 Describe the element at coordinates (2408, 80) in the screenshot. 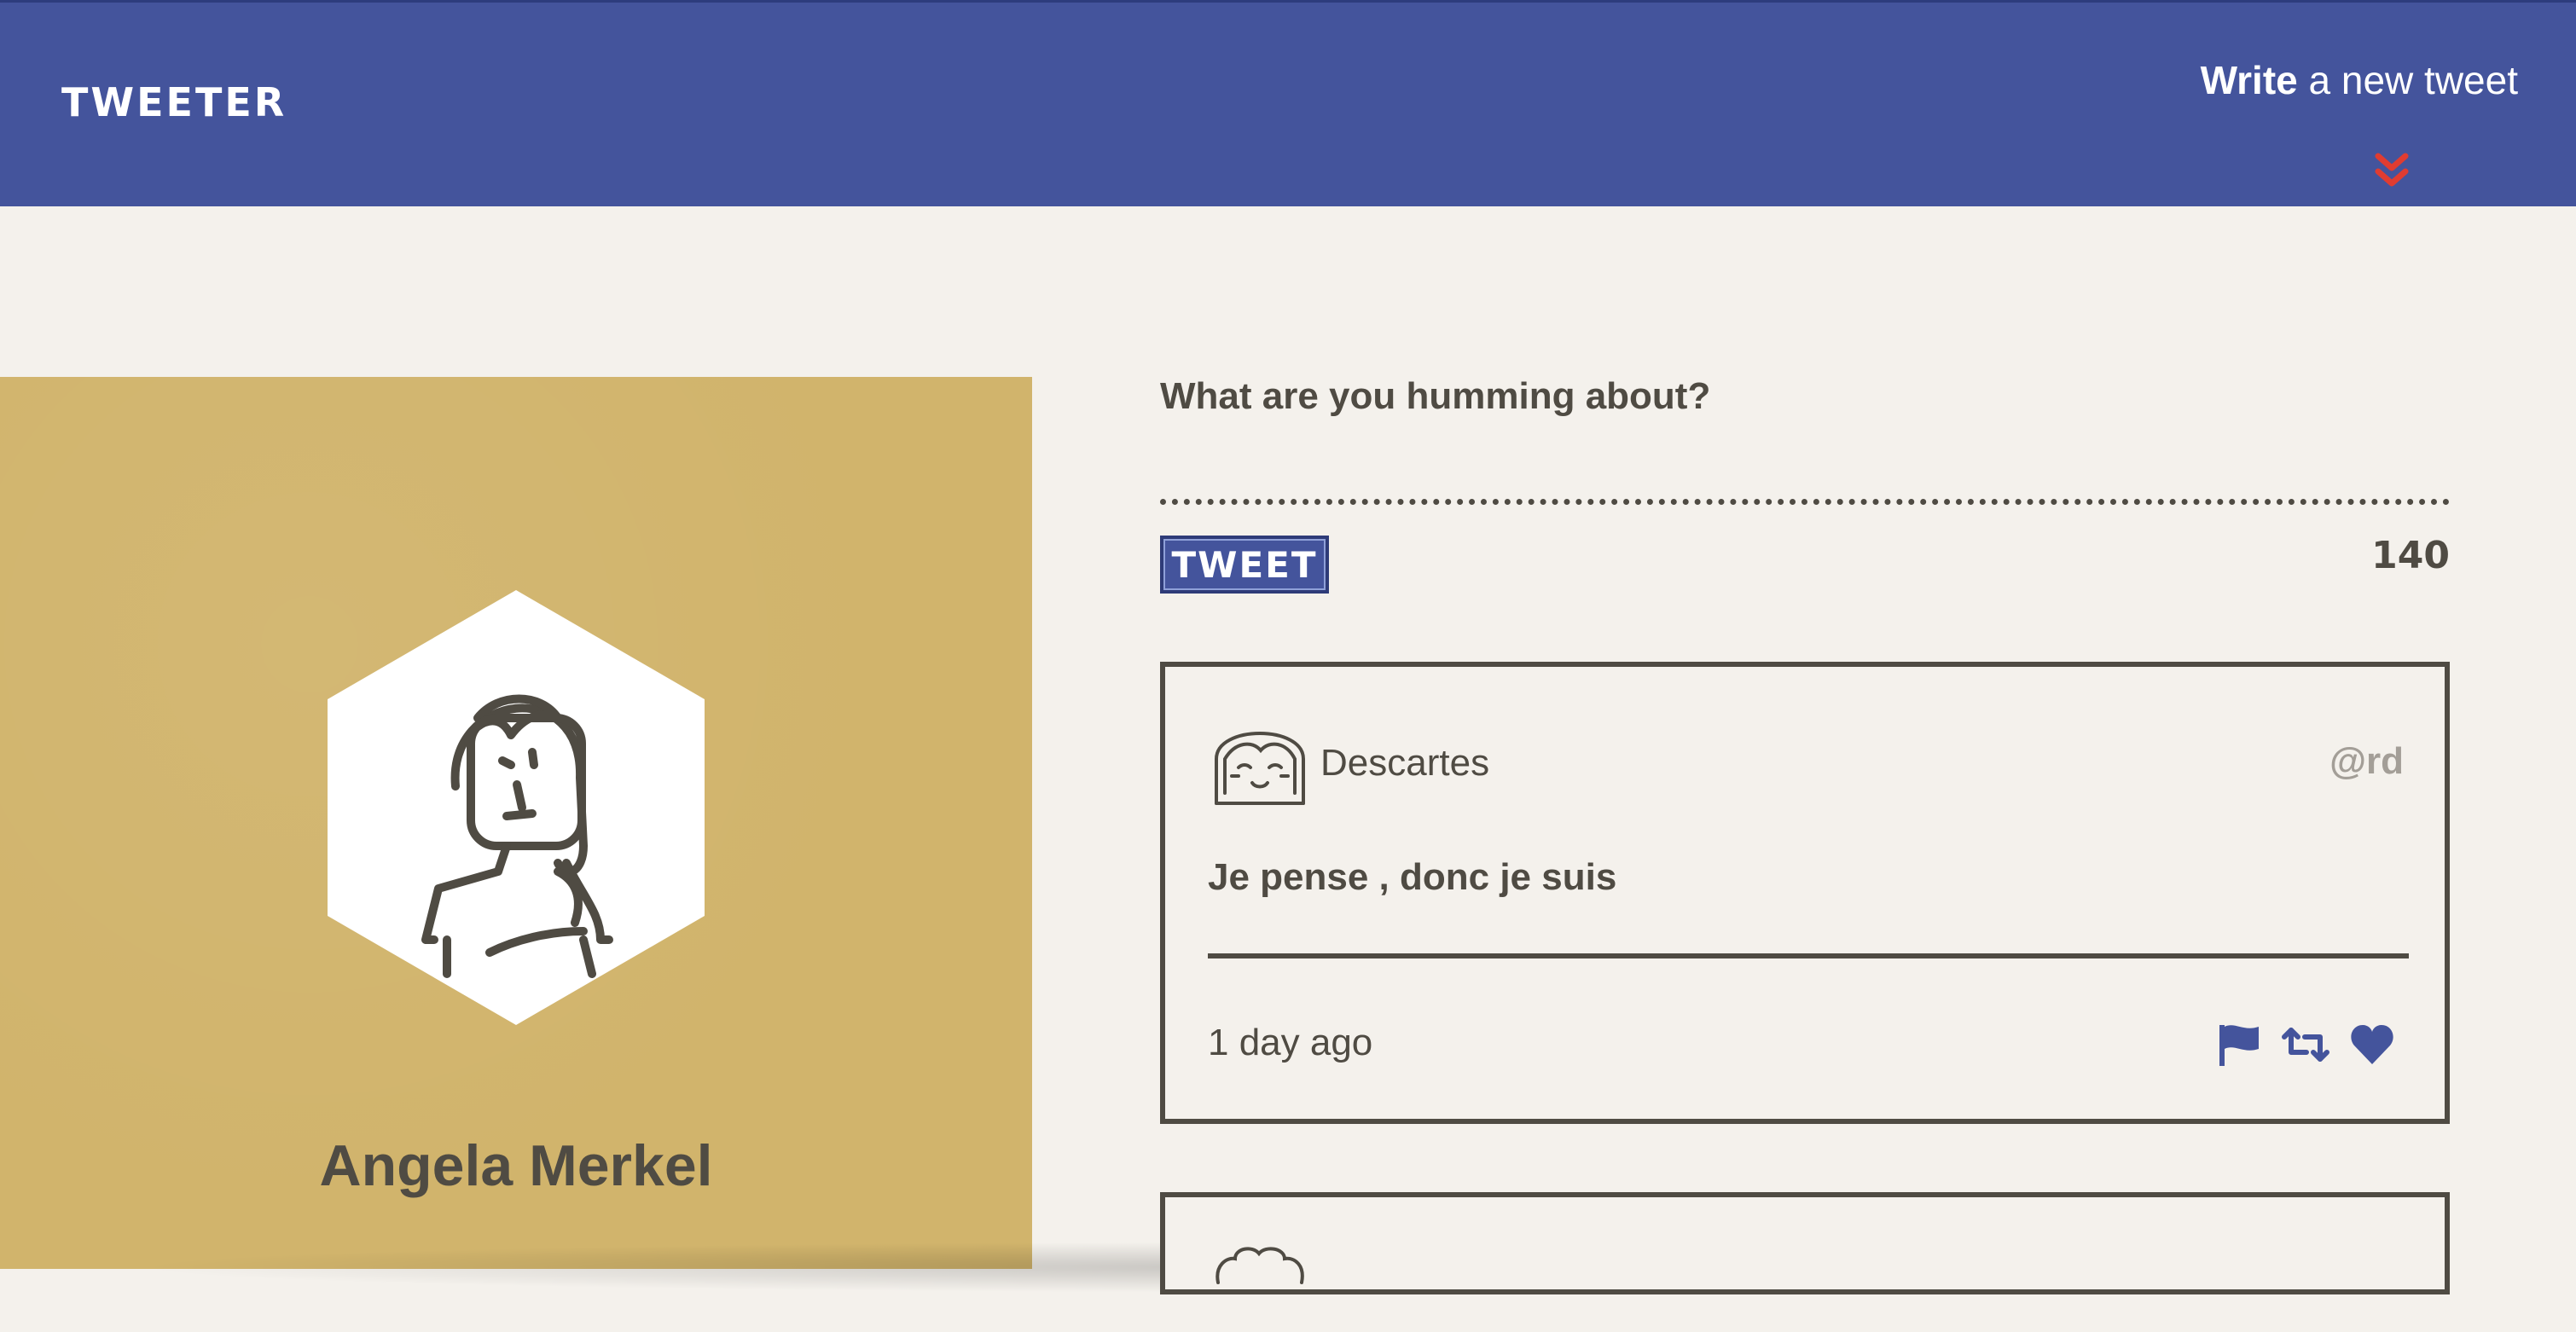

I see `compose-toggle-rest: a new tweet` at that location.